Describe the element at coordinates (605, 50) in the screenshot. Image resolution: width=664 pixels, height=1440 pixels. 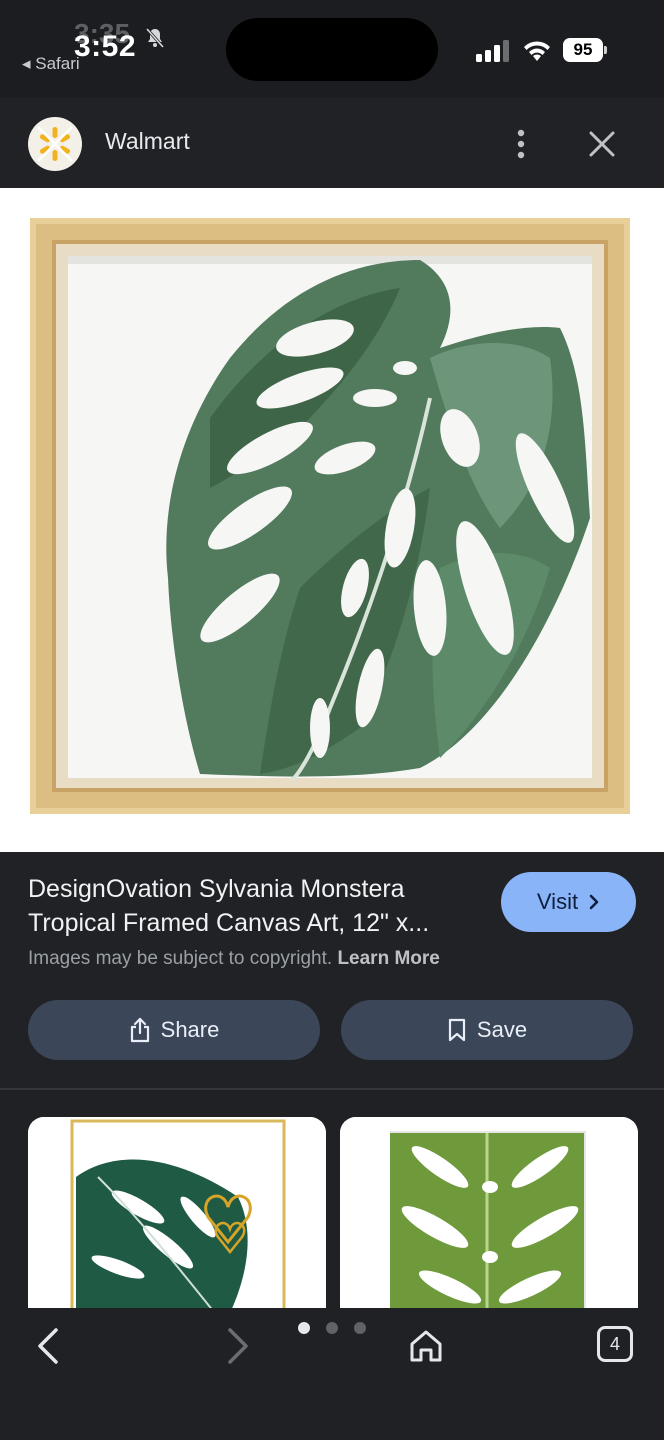
I see `battery-tip` at that location.